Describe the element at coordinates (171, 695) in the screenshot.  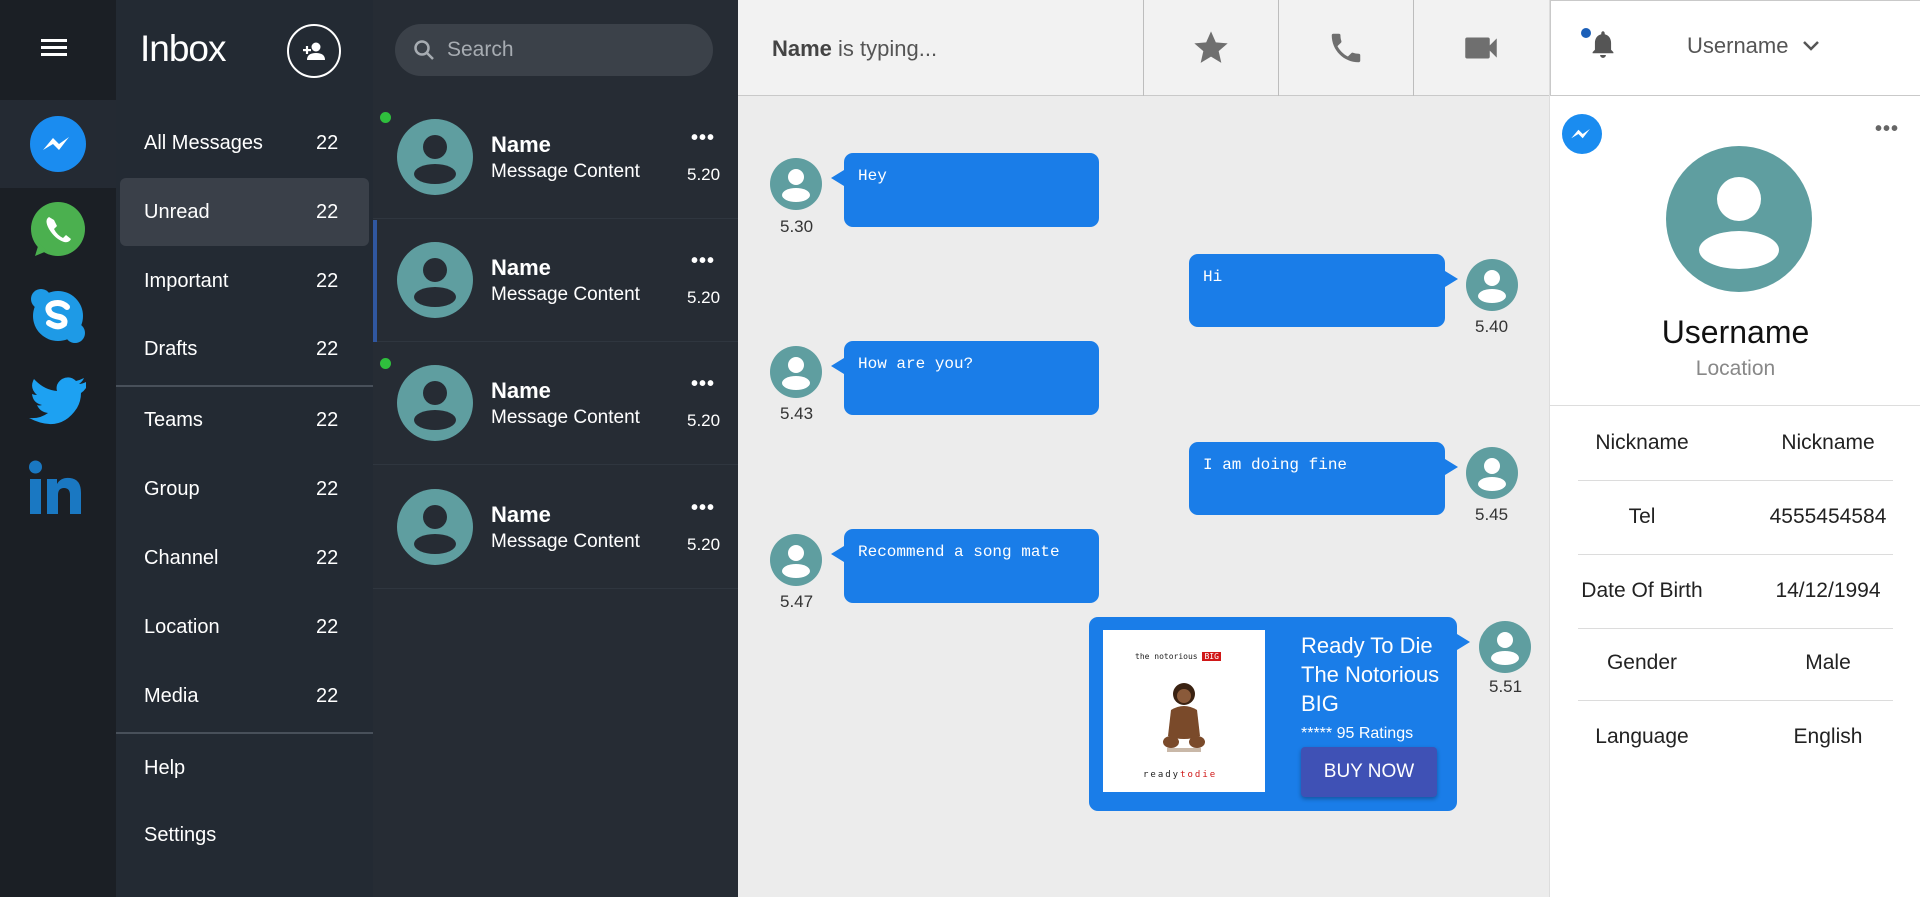
I see `folder-label: Media` at that location.